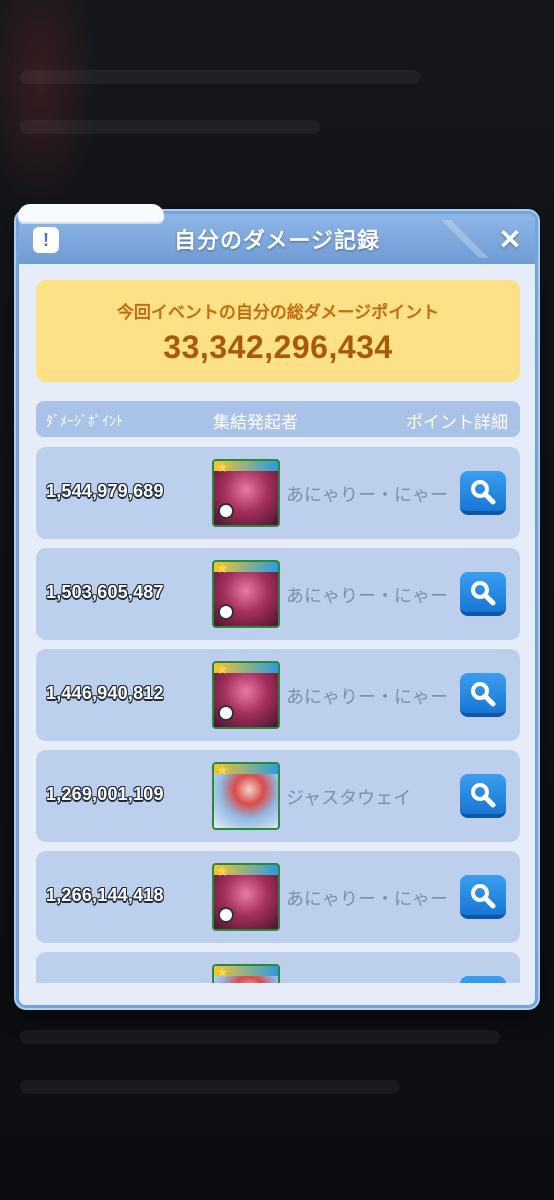 The image size is (554, 1200). What do you see at coordinates (465, 239) in the screenshot?
I see `header-pattern` at bounding box center [465, 239].